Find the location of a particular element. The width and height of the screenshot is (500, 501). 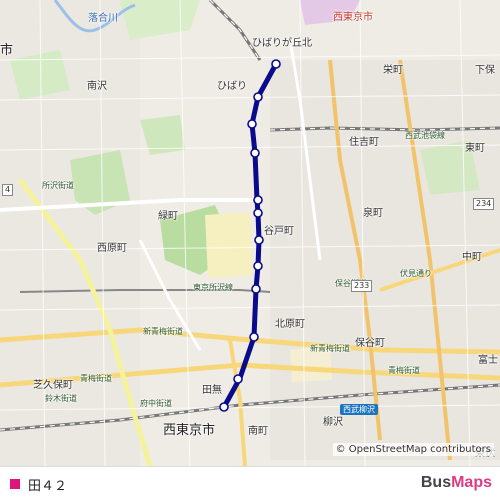

label-sumiyoshicho: 住吉町 is located at coordinates (364, 142).